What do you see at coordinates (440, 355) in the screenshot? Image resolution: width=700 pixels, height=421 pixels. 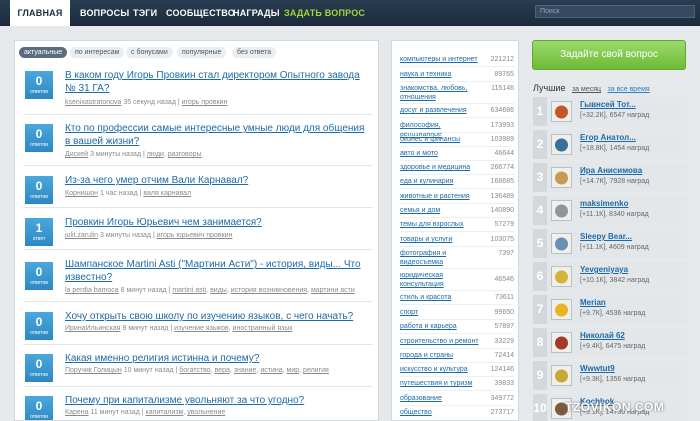 I see `category-name: города и страны` at bounding box center [440, 355].